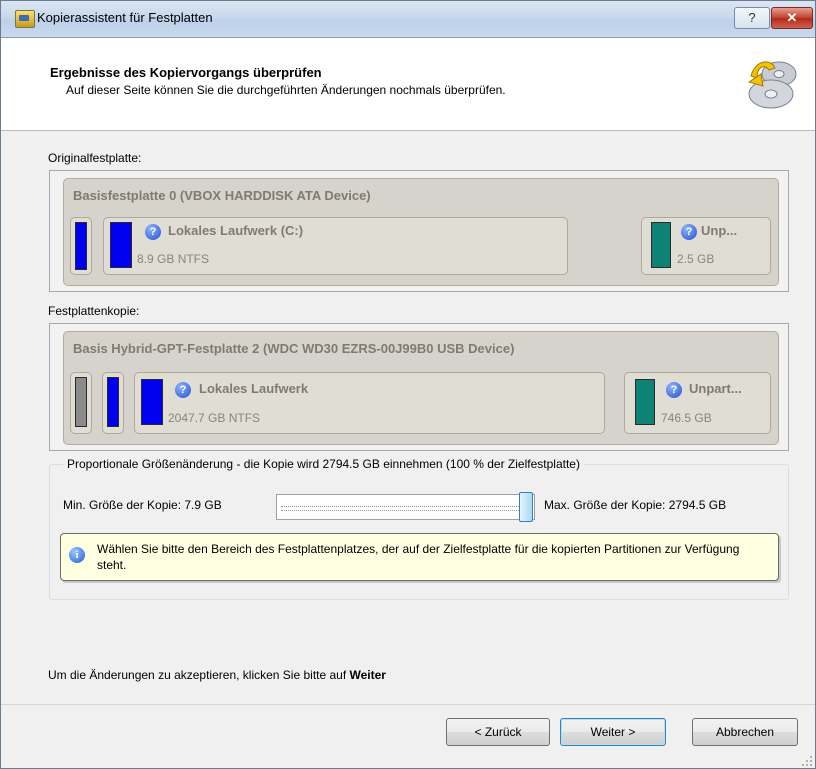 This screenshot has width=816, height=769. Describe the element at coordinates (369, 403) in the screenshot. I see `copy-partition-local: ? Lokales Laufwerk 2047.7 GB NTFS` at that location.